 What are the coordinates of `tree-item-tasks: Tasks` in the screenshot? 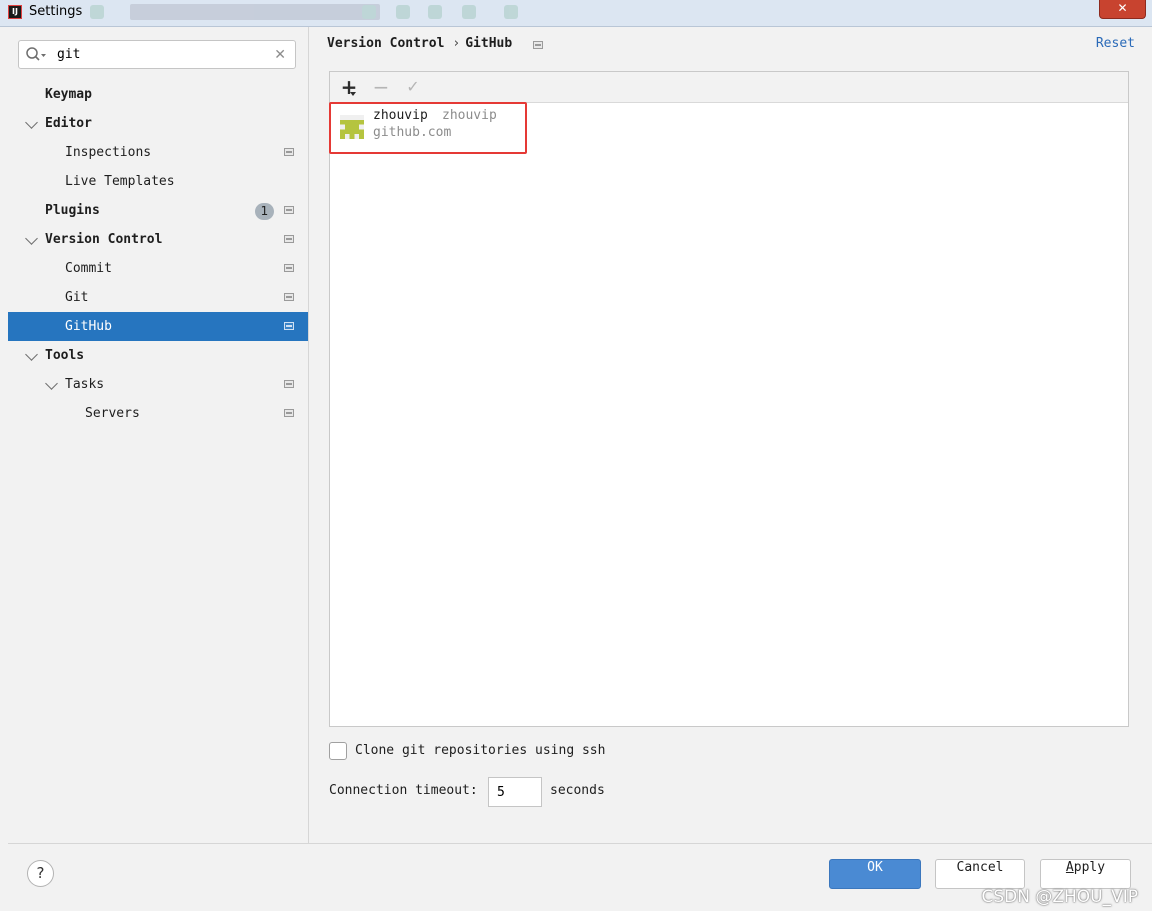 It's located at (158, 384).